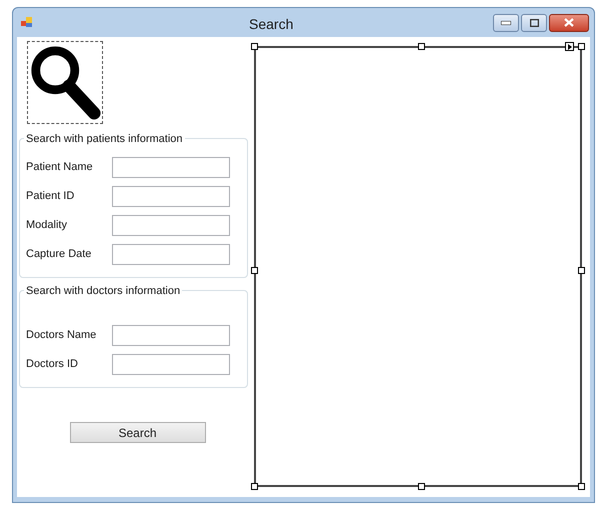 The width and height of the screenshot is (599, 509). I want to click on minimize-button, so click(506, 23).